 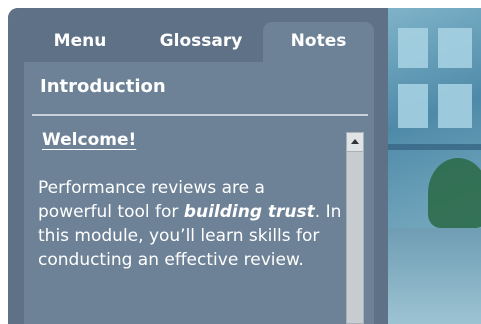 I want to click on divider, so click(x=200, y=115).